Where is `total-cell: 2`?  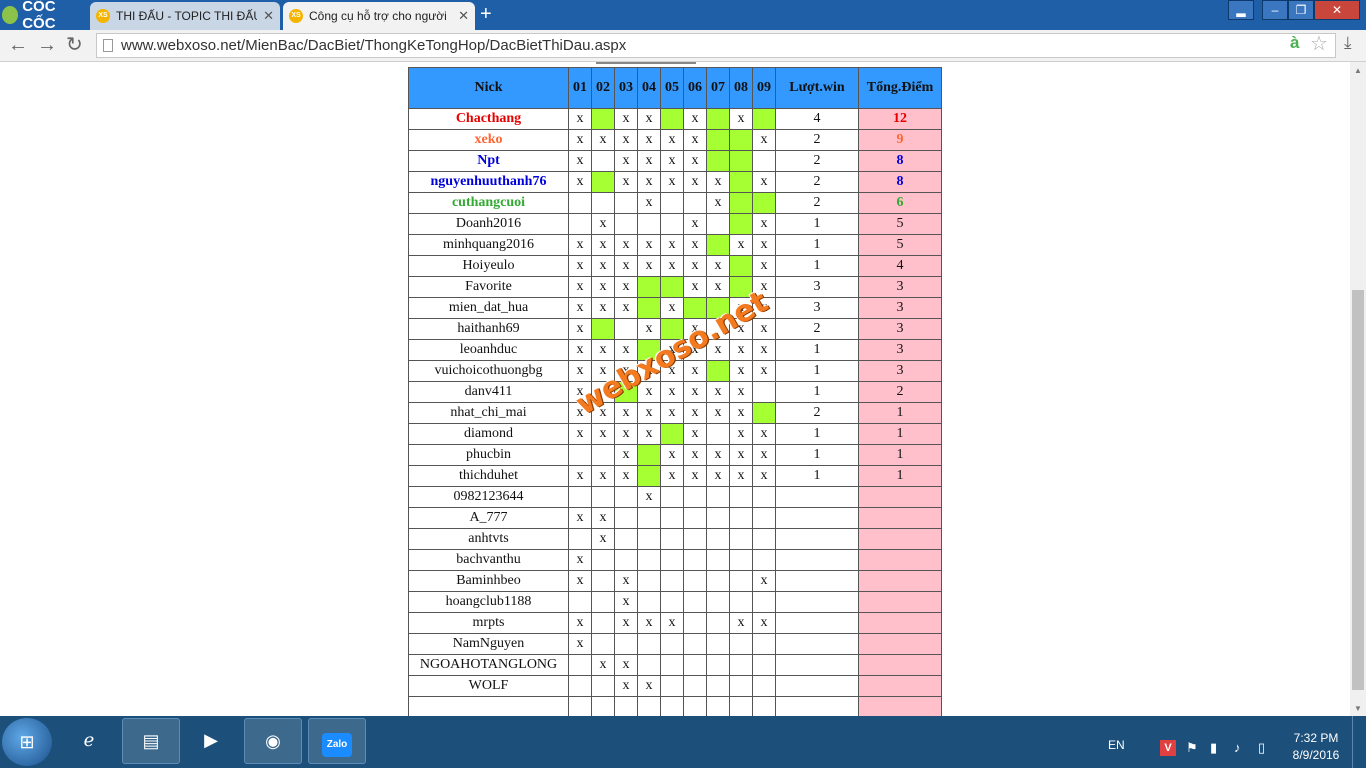
total-cell: 2 is located at coordinates (900, 392).